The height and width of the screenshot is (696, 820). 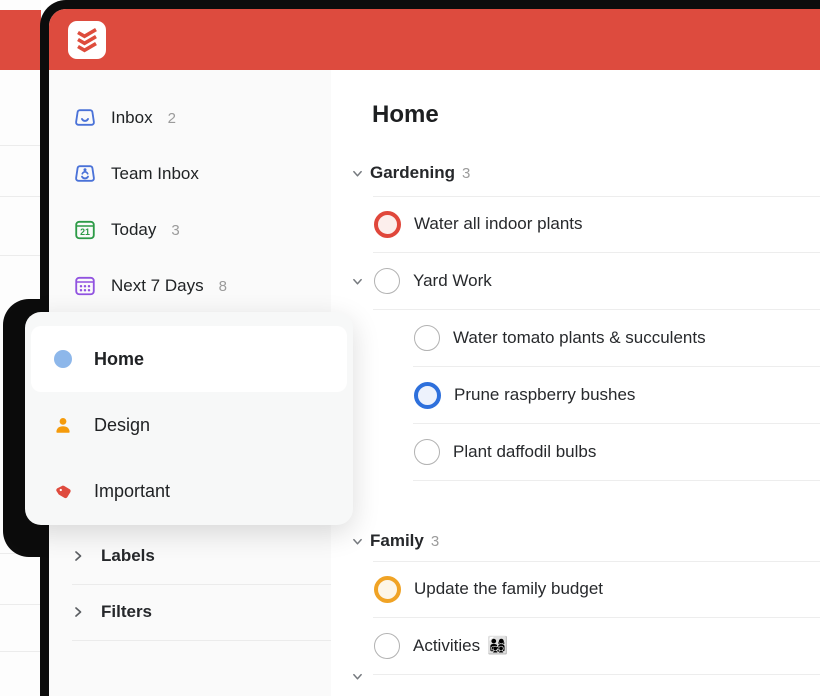 What do you see at coordinates (63, 492) in the screenshot?
I see `tag-icon` at bounding box center [63, 492].